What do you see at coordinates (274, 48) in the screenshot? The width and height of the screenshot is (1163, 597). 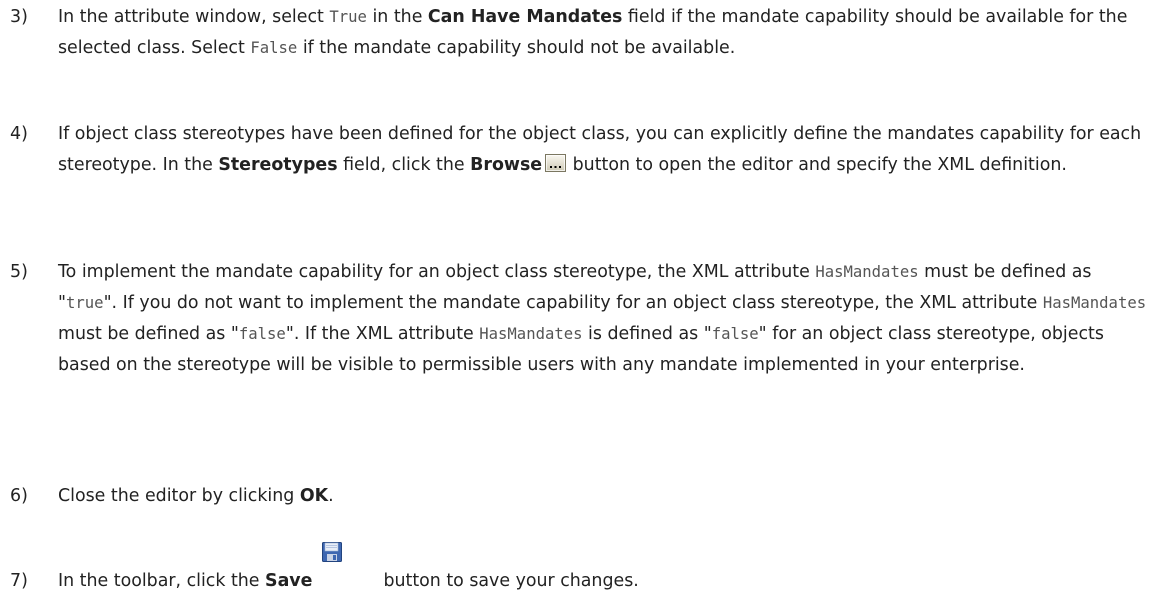 I see `code-false: False` at bounding box center [274, 48].